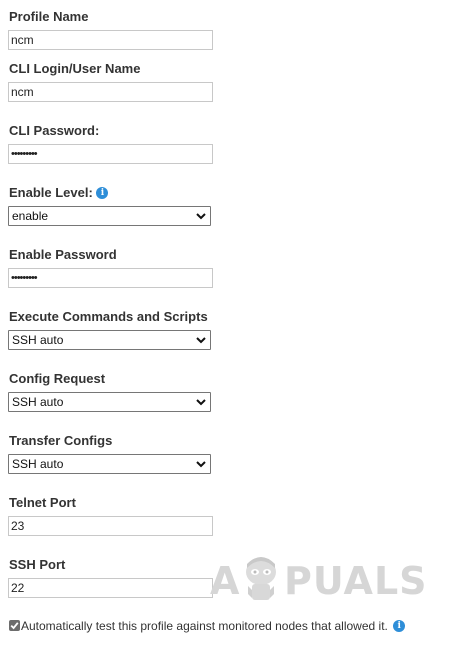 The height and width of the screenshot is (645, 454). I want to click on cli-password-value: •••••••••, so click(24, 154).